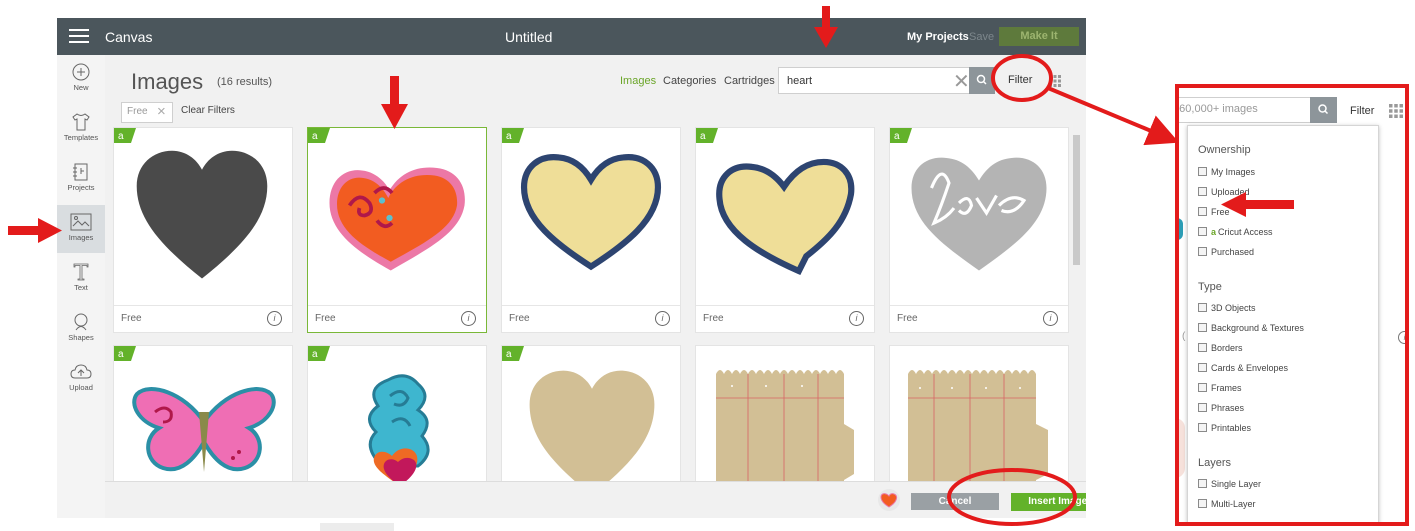 The height and width of the screenshot is (531, 1415). I want to click on close-icon: ×, so click(161, 111).